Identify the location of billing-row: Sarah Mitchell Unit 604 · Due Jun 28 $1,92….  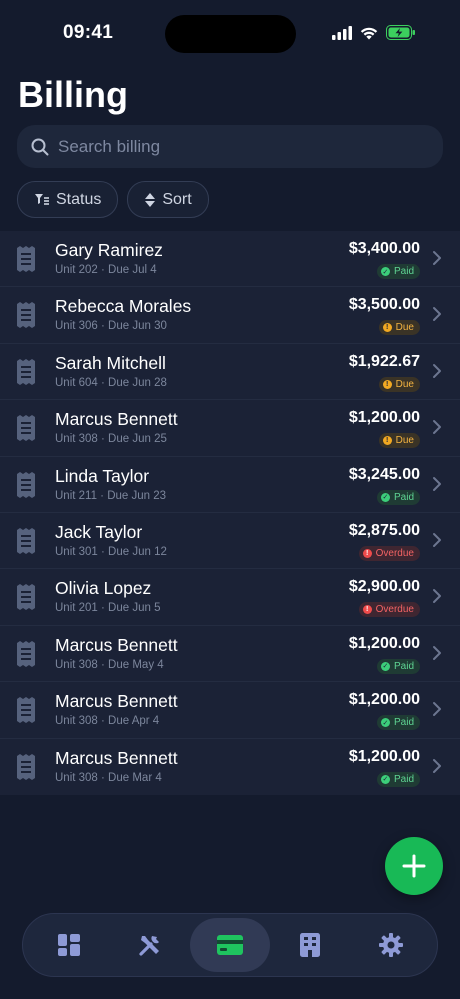
(230, 372).